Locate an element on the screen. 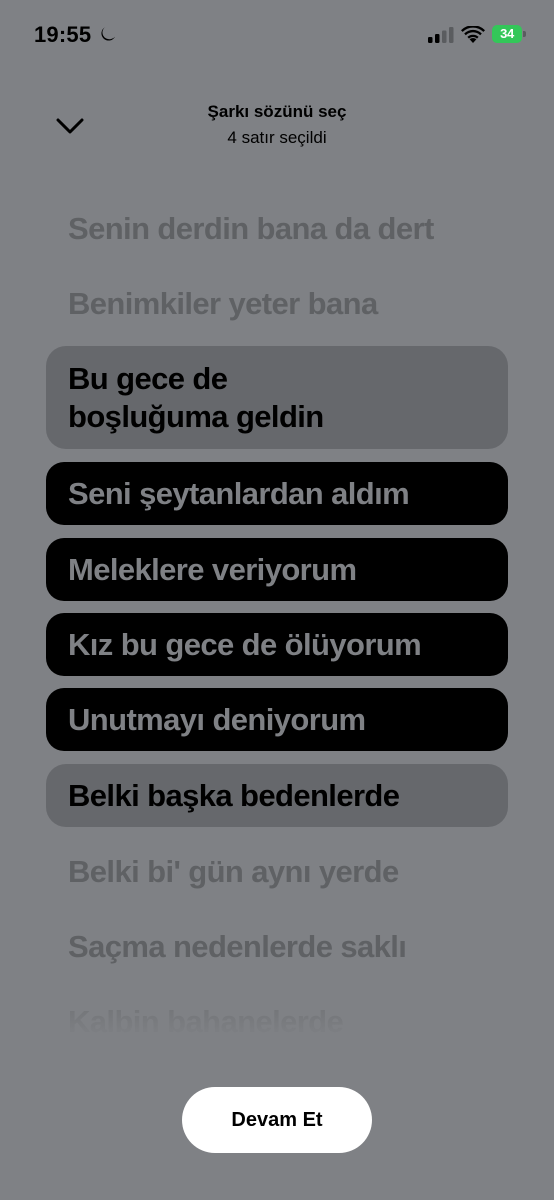 The image size is (554, 1200). lyric-line: Belki başka bedenlerde is located at coordinates (277, 795).